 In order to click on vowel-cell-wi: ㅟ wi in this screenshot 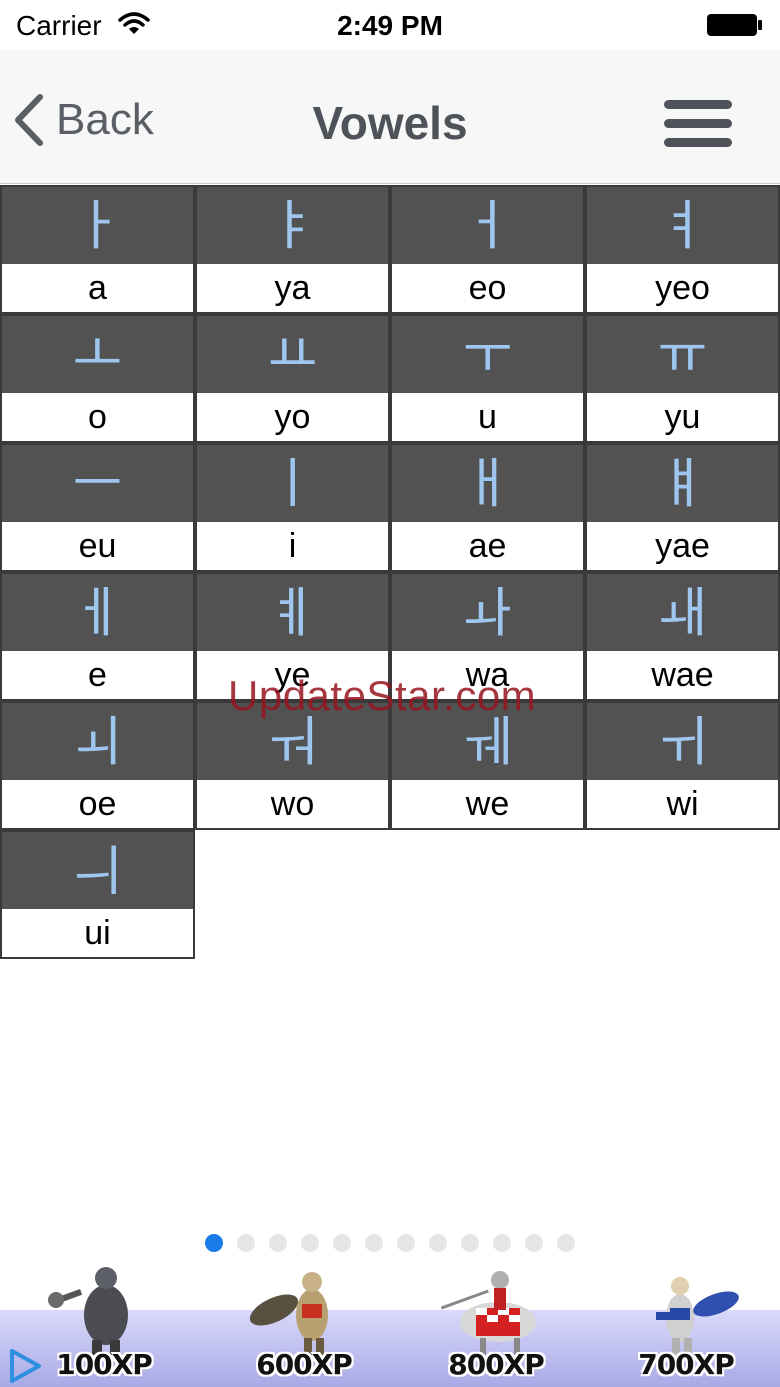, I will do `click(682, 765)`.